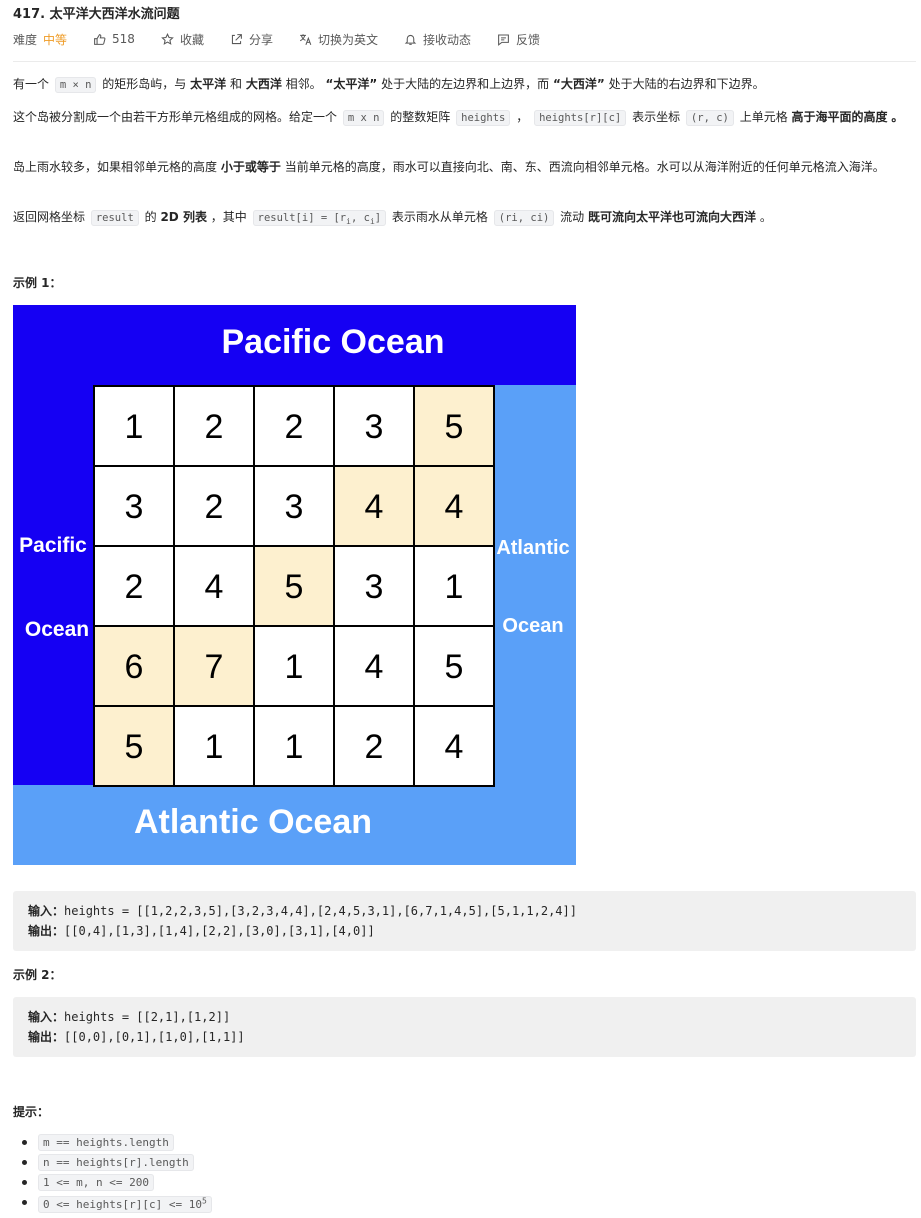 The width and height of the screenshot is (921, 1218). What do you see at coordinates (672, 217) in the screenshot?
I see `bold-text: 既可流向太平洋也可流向大西洋` at bounding box center [672, 217].